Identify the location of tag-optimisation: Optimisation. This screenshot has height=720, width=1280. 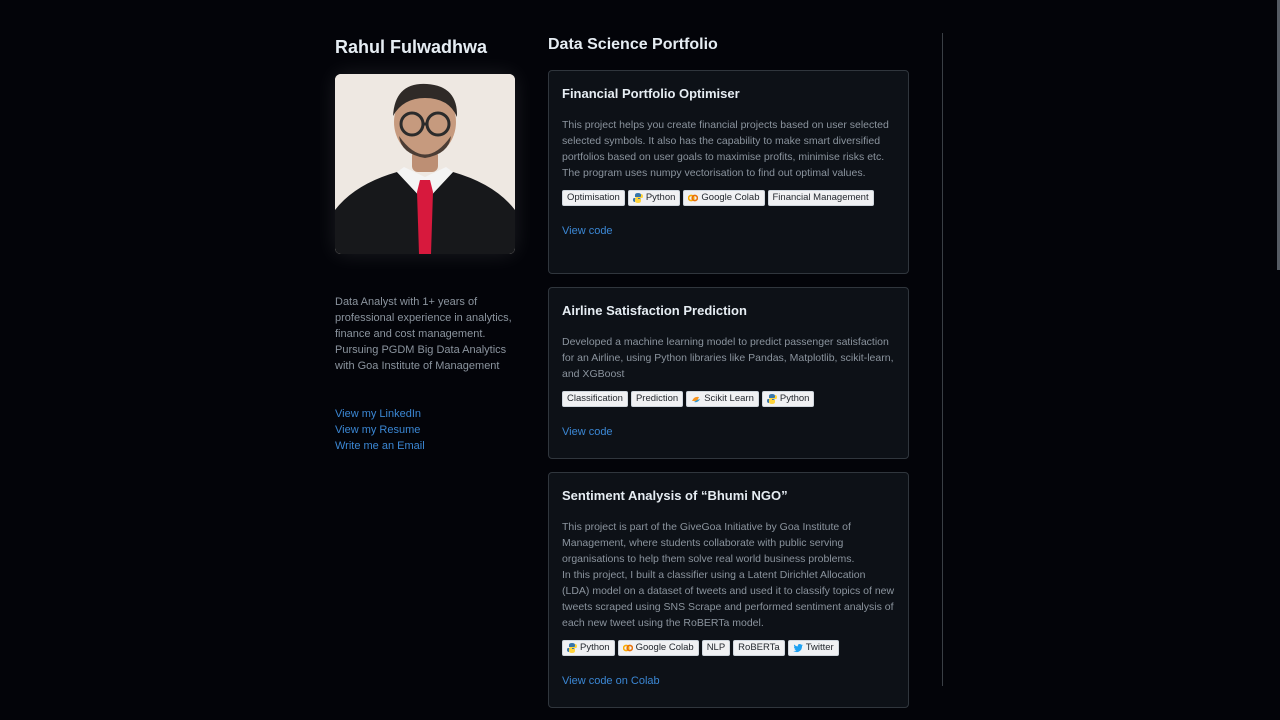
(593, 198).